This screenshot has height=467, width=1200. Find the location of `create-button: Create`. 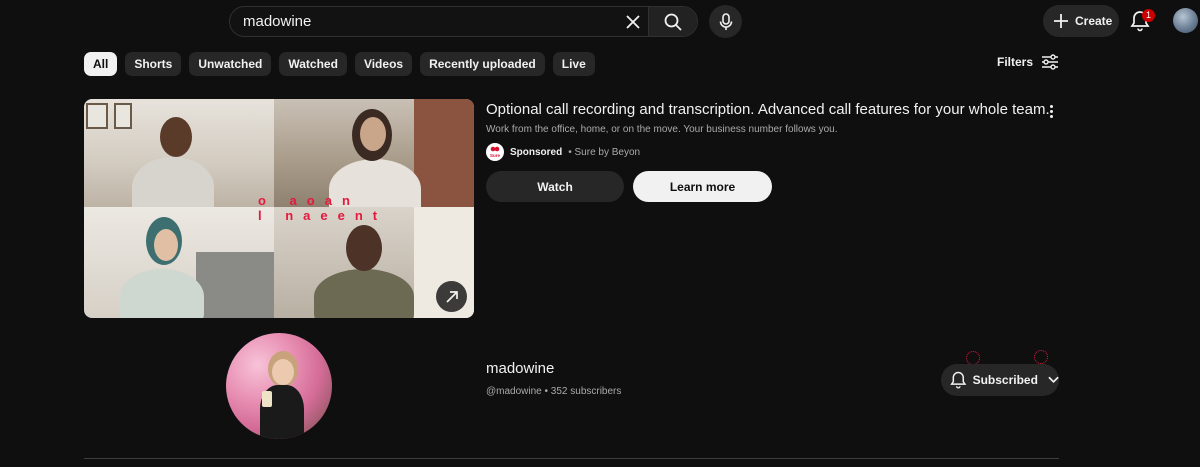

create-button: Create is located at coordinates (1081, 21).